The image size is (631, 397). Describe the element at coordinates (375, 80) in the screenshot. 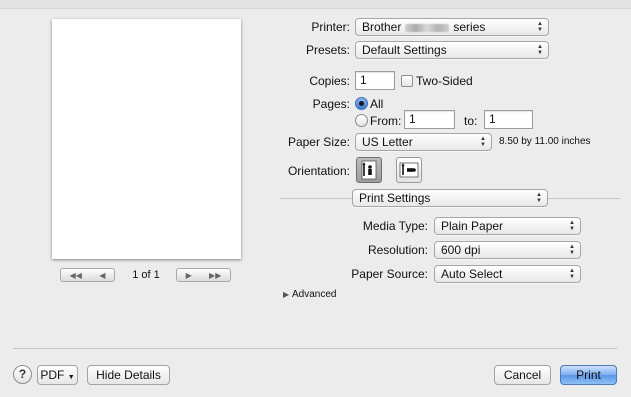

I see `copies-field: 1` at that location.